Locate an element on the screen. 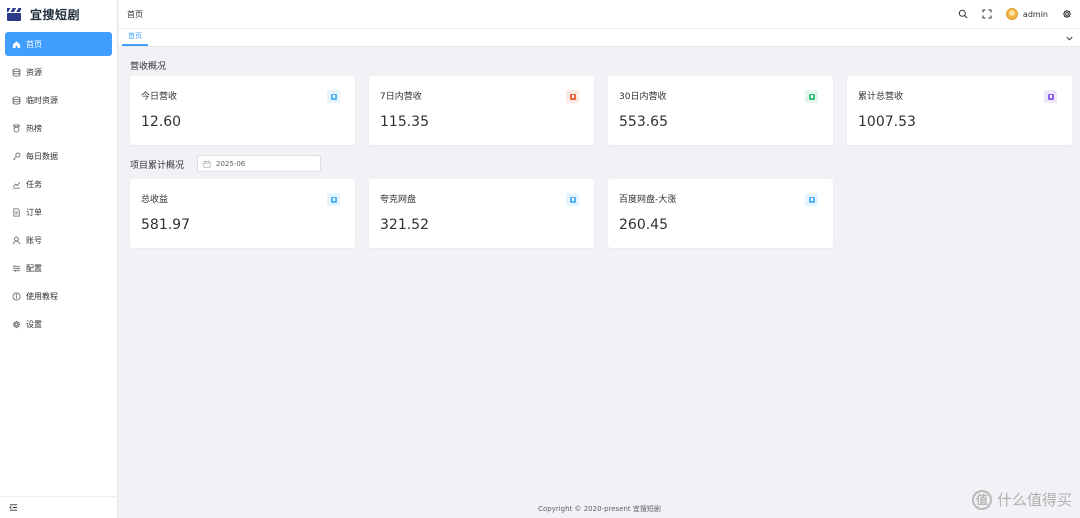  card-value: 581.97 is located at coordinates (165, 225).